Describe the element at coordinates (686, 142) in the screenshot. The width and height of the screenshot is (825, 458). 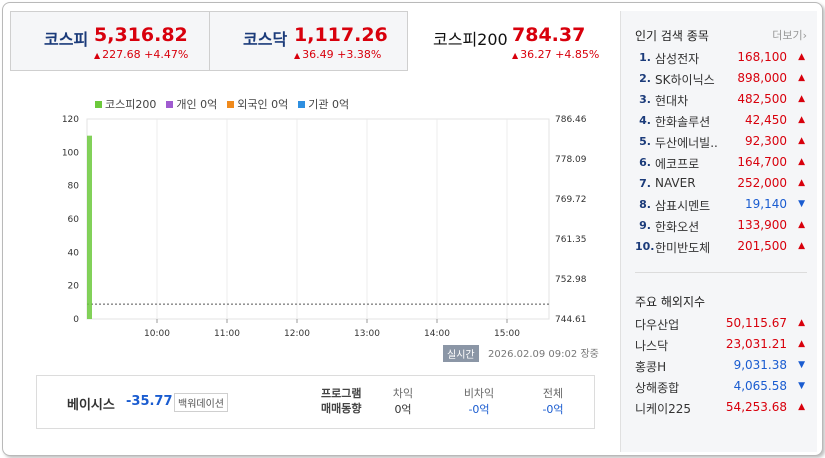
I see `popular-name: 두산에너빌..` at that location.